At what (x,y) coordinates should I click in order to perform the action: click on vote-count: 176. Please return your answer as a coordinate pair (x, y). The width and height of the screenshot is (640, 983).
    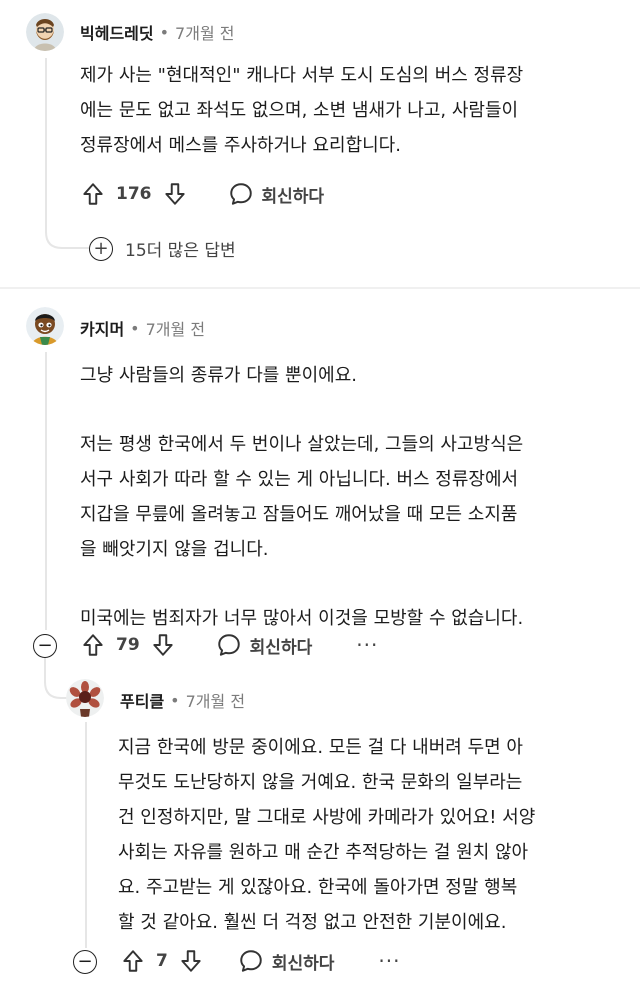
    Looking at the image, I should click on (134, 194).